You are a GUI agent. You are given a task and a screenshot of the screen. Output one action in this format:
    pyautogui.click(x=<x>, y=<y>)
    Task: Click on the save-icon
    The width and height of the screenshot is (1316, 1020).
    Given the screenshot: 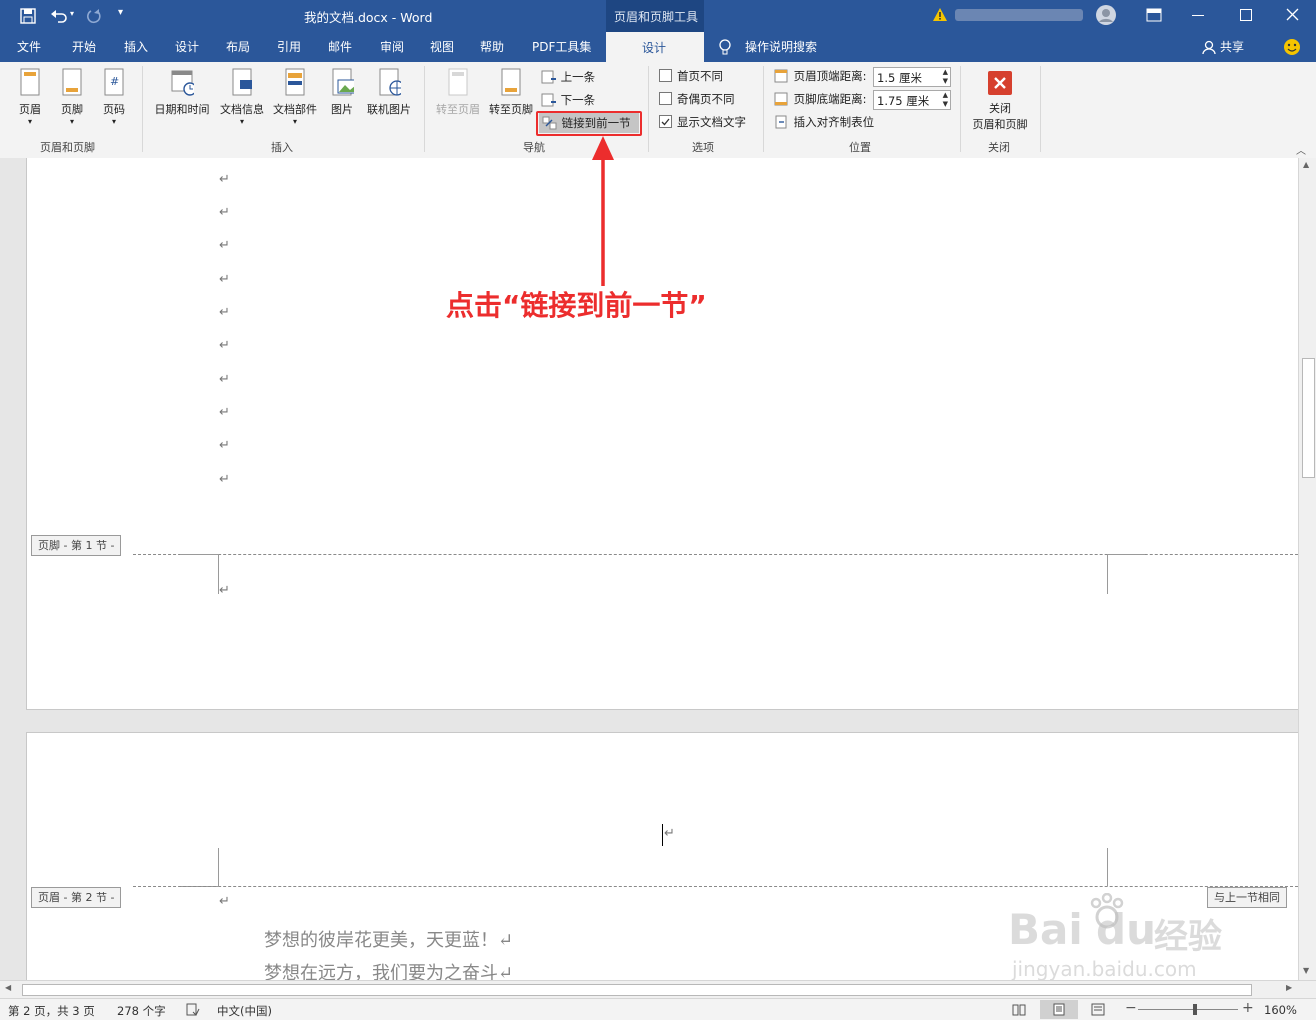 What is the action you would take?
    pyautogui.click(x=28, y=16)
    